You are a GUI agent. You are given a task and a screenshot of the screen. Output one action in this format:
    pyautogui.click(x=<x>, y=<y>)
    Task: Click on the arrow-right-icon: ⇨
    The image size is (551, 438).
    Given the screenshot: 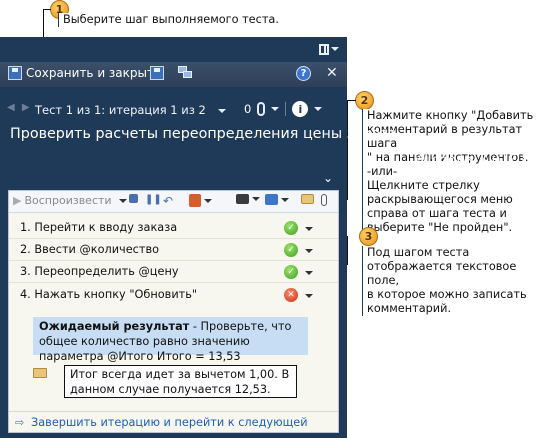 What is the action you would take?
    pyautogui.click(x=20, y=422)
    